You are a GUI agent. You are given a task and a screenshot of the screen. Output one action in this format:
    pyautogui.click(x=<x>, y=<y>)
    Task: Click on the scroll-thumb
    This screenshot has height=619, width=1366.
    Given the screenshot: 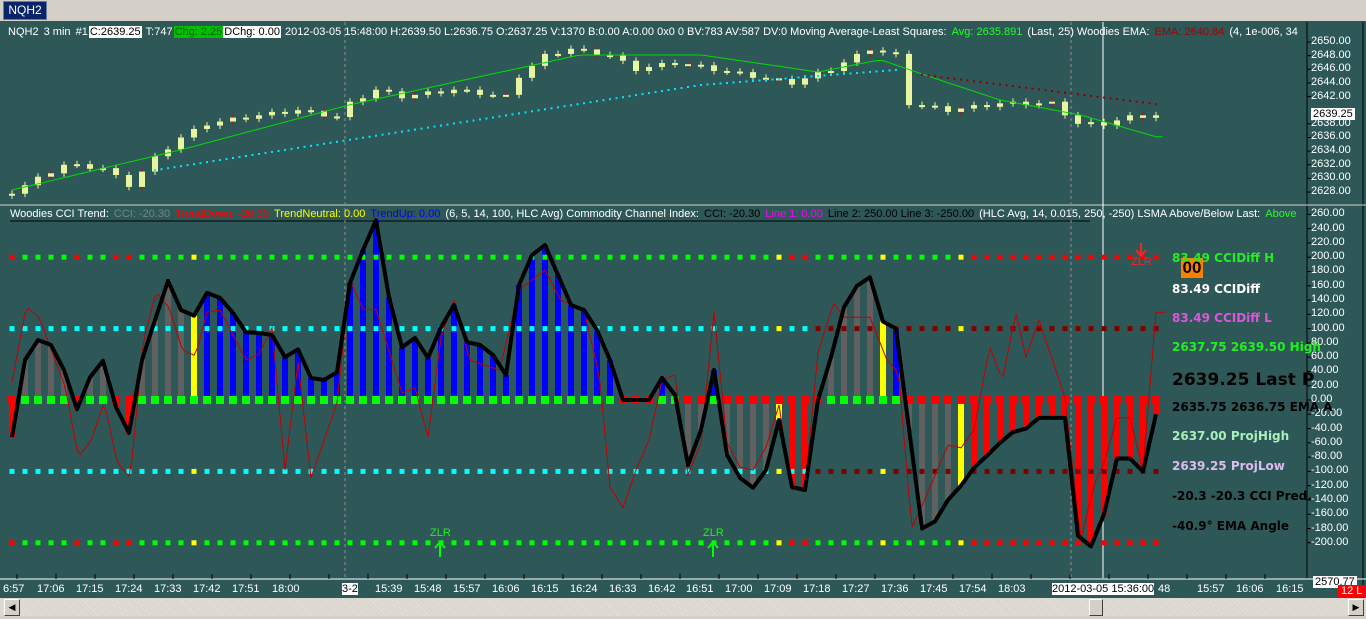 What is the action you would take?
    pyautogui.click(x=1096, y=607)
    